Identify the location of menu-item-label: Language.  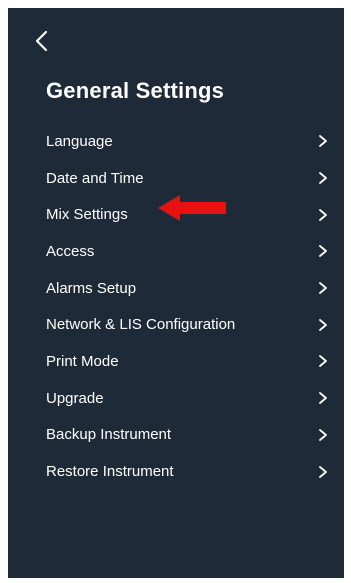
(79, 141).